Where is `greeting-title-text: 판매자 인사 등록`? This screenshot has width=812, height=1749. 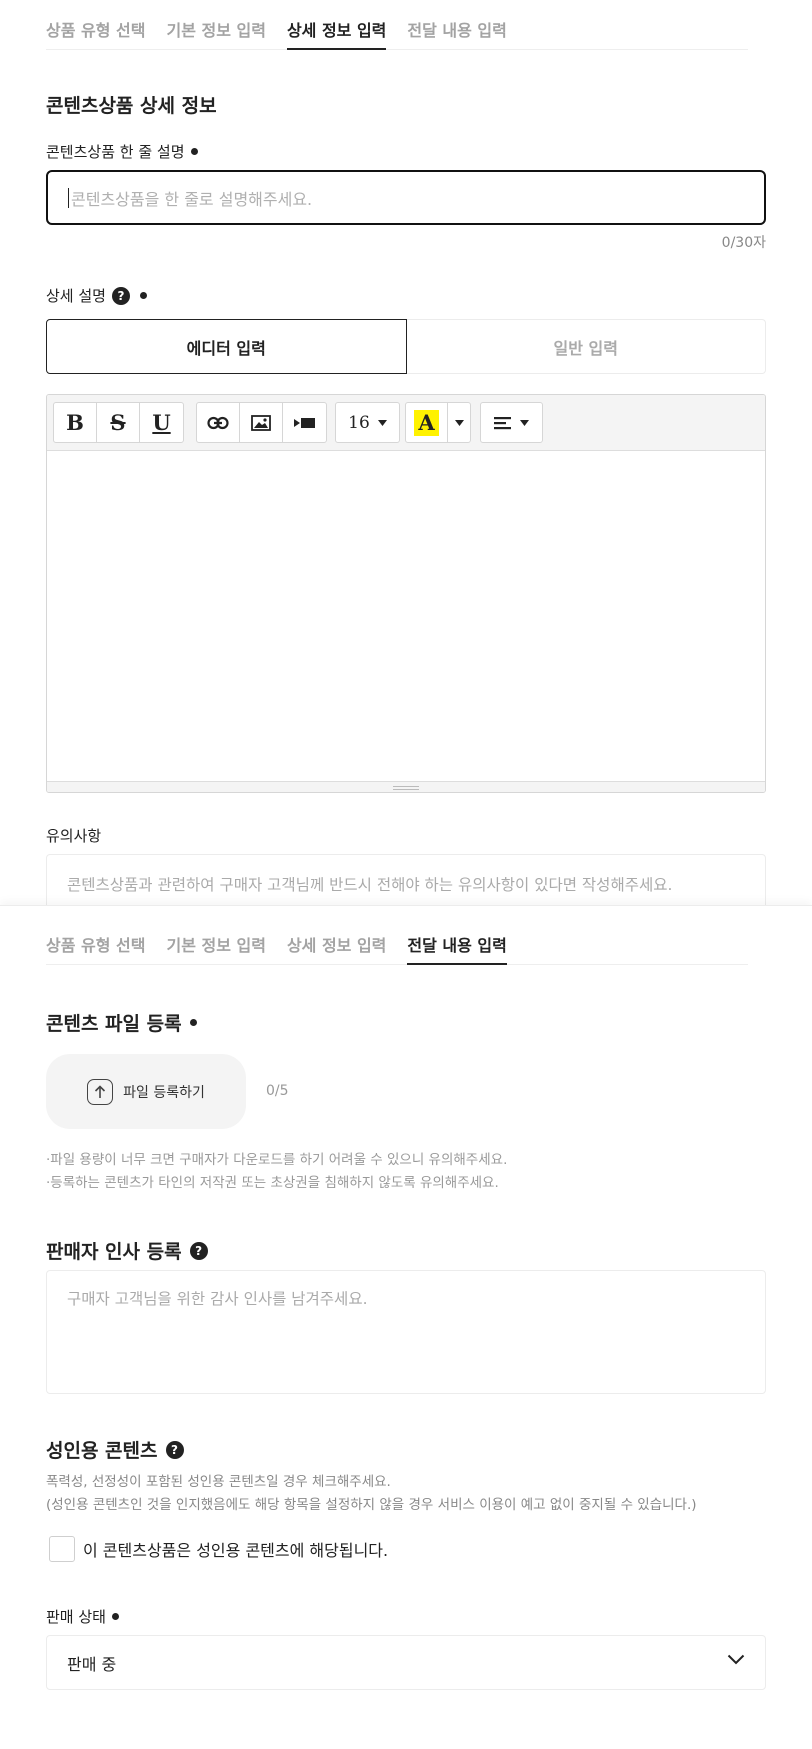
greeting-title-text: 판매자 인사 등록 is located at coordinates (114, 1252).